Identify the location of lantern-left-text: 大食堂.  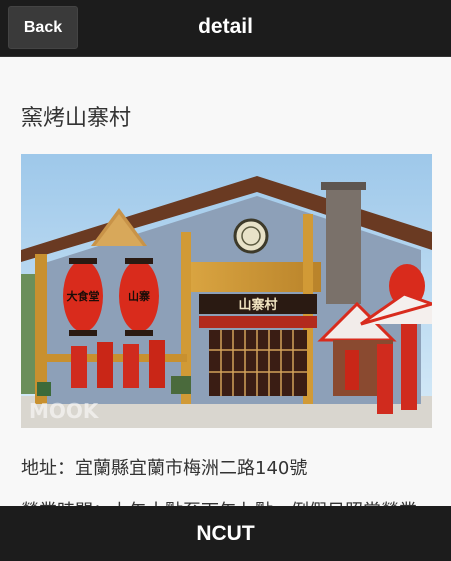
(83, 296).